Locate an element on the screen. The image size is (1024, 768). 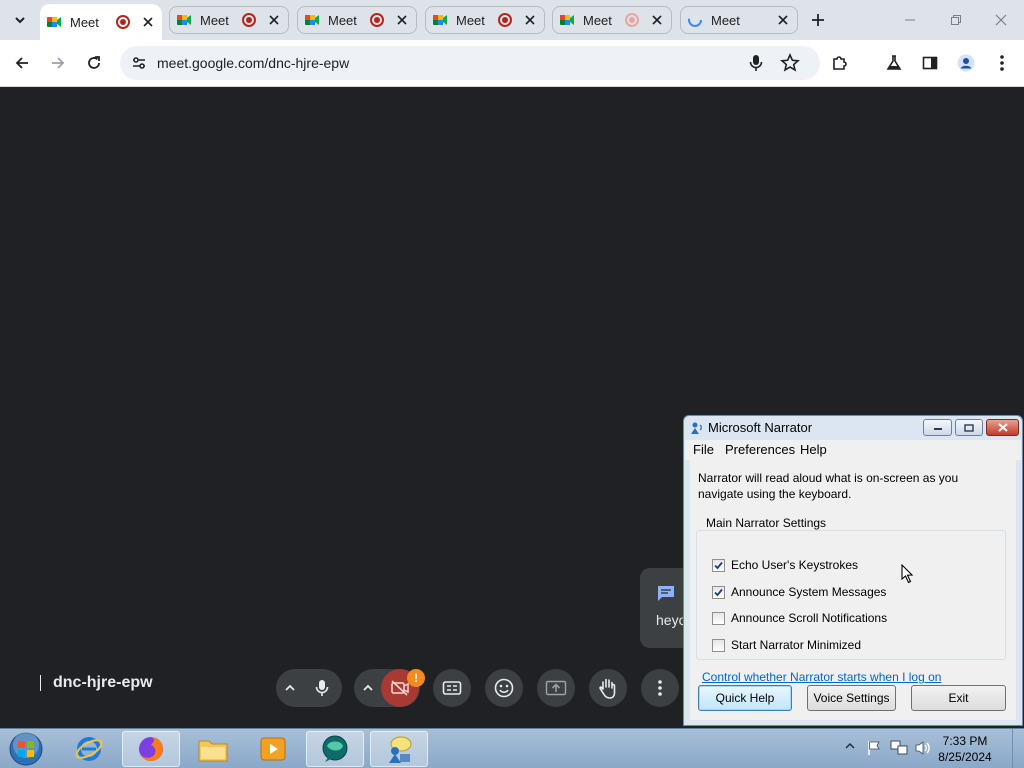
tab-meet-3: Meet is located at coordinates (357, 20).